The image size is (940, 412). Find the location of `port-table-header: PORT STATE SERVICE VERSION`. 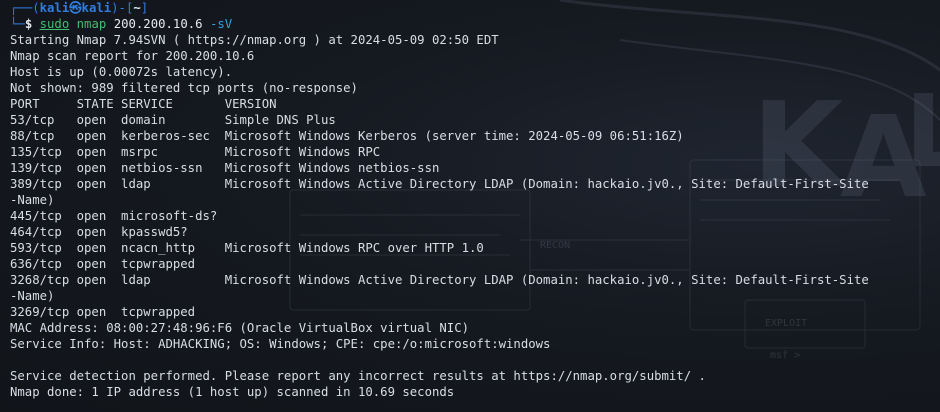

port-table-header: PORT STATE SERVICE VERSION is located at coordinates (143, 104).